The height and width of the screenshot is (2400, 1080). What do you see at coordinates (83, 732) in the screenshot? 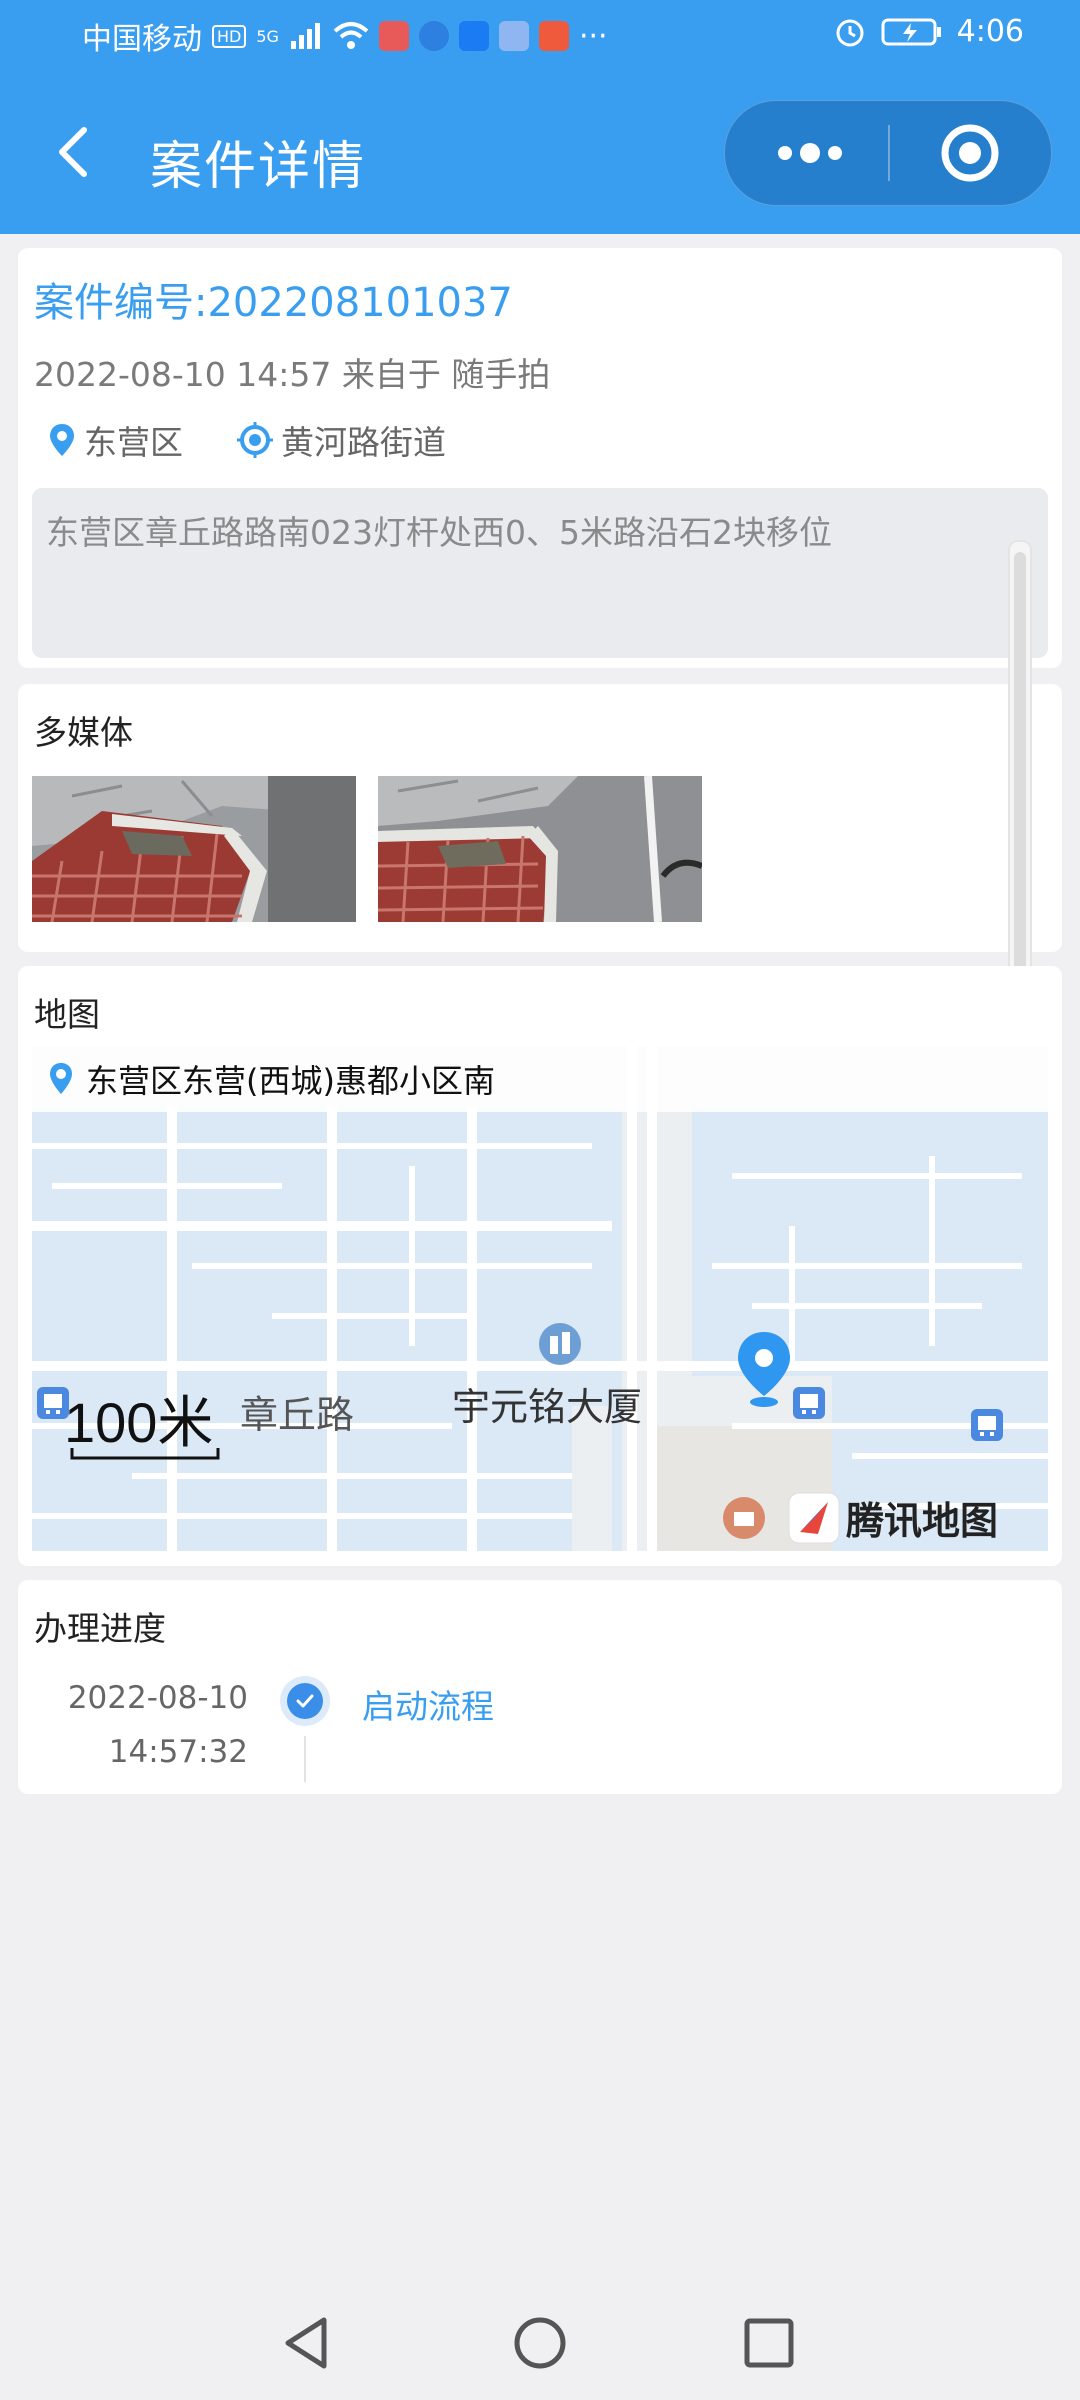
I see `media-section-title: 多媒体` at bounding box center [83, 732].